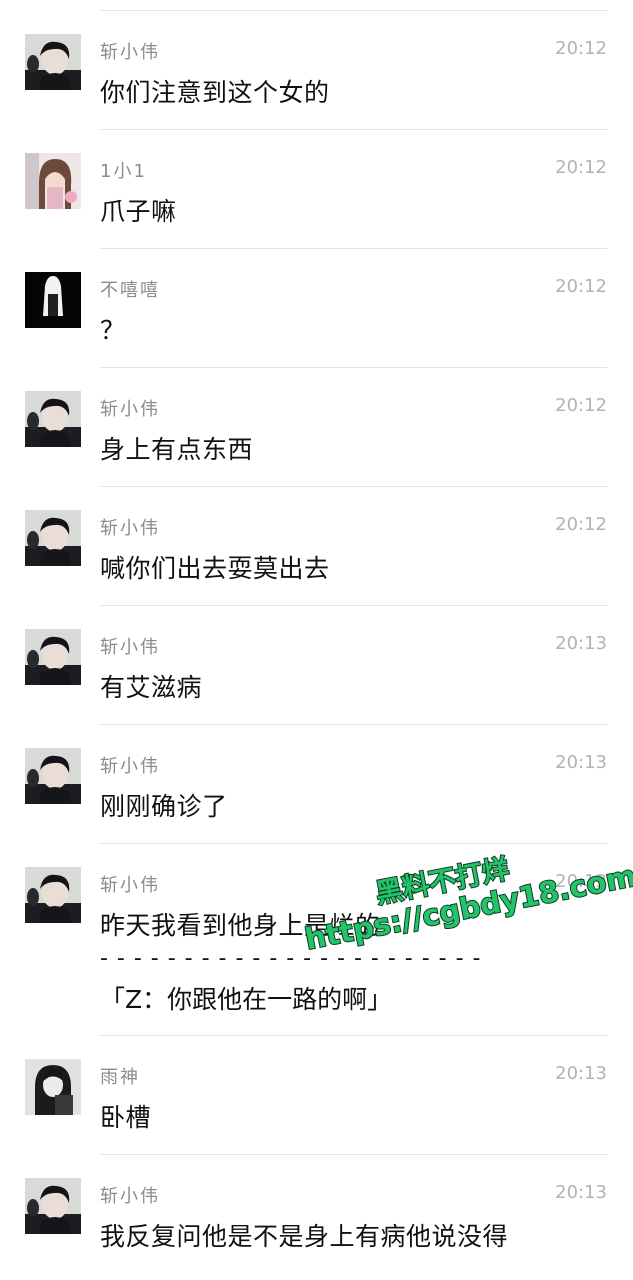  Describe the element at coordinates (316, 1210) in the screenshot. I see `chat-message: 斩小伟 20:13 我反复问他是不是身上有病他说没得` at that location.